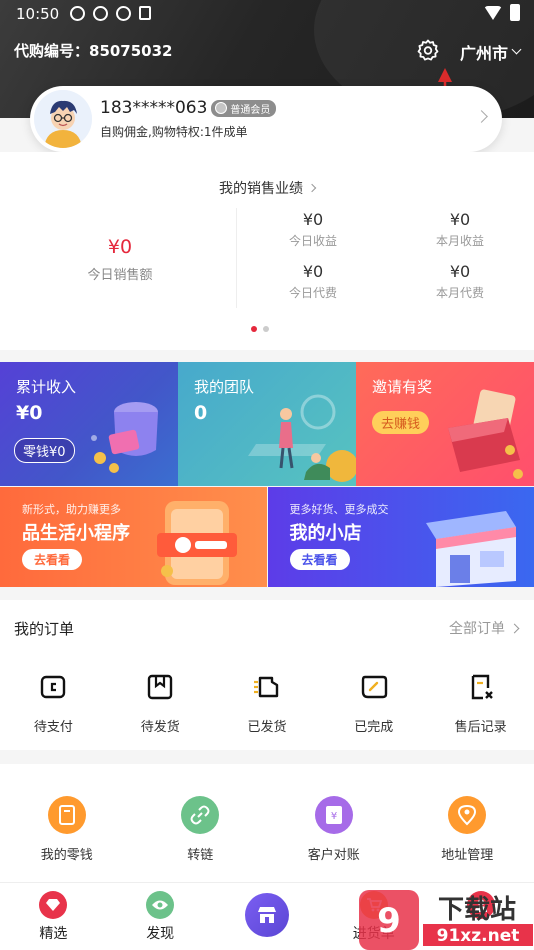 Image resolution: width=534 pixels, height=950 pixels. I want to click on location-icon, so click(467, 815).